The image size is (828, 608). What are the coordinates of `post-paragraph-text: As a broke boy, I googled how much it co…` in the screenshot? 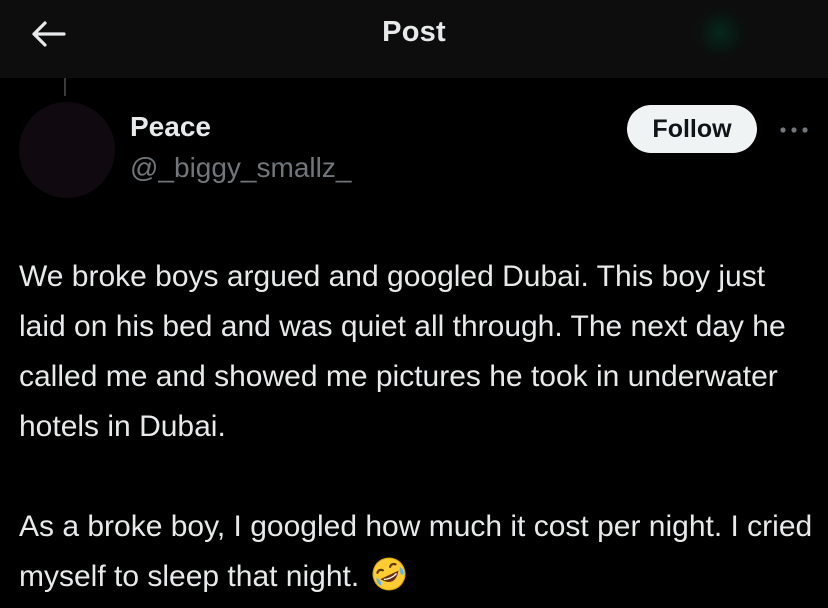 It's located at (416, 551).